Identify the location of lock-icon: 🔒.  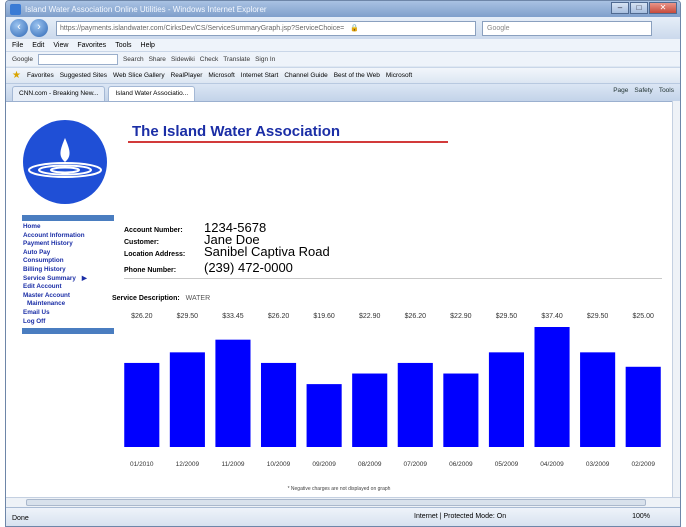
(354, 28).